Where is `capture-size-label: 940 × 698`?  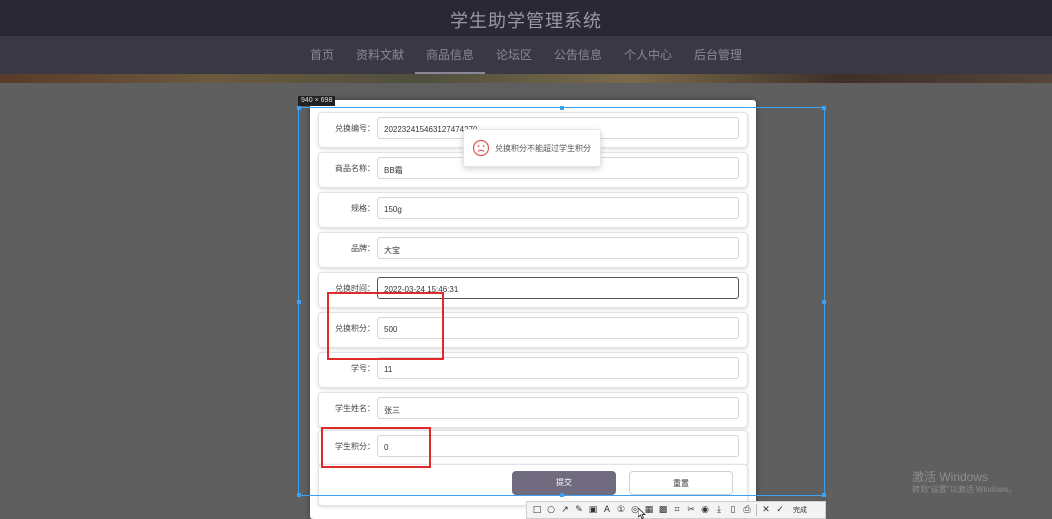
capture-size-label: 940 × 698 is located at coordinates (317, 101).